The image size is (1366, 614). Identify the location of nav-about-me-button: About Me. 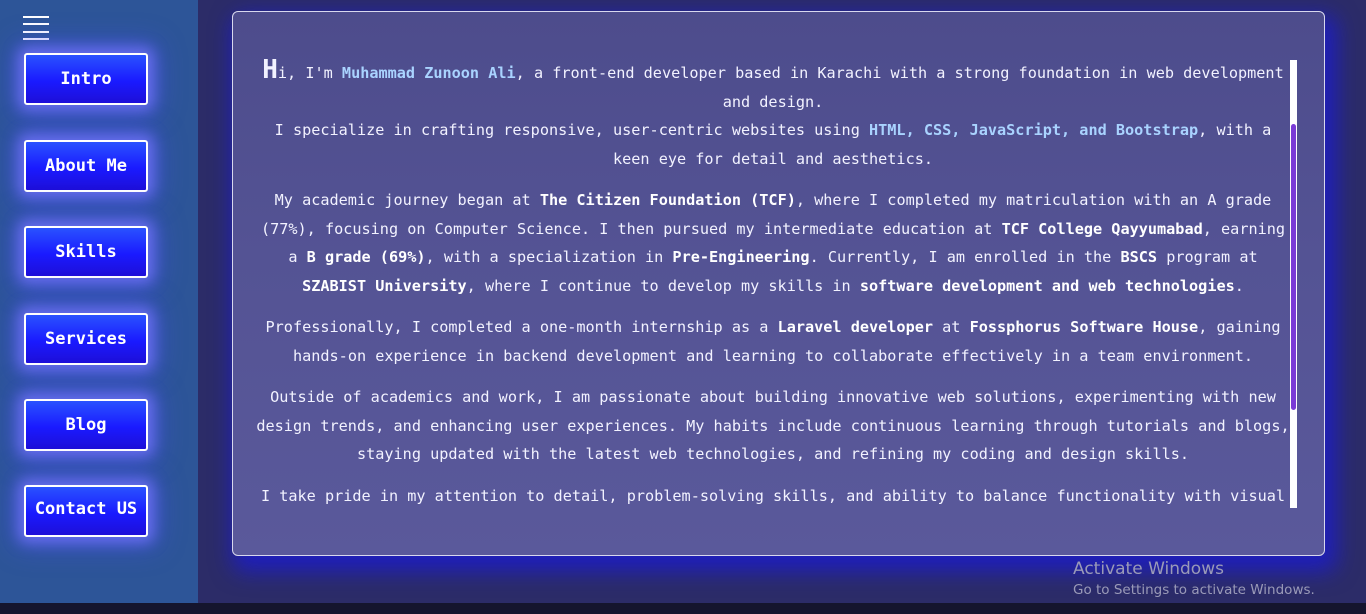
(86, 166).